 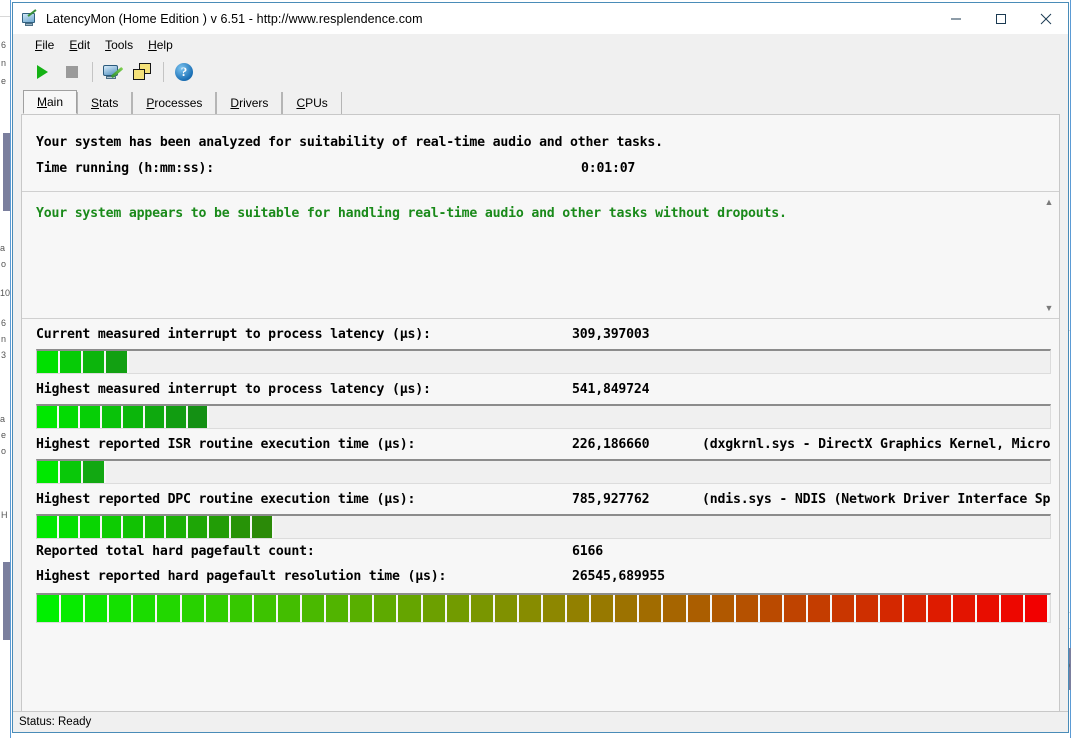 I want to click on scroll-up-icon: ▲, so click(x=1049, y=202).